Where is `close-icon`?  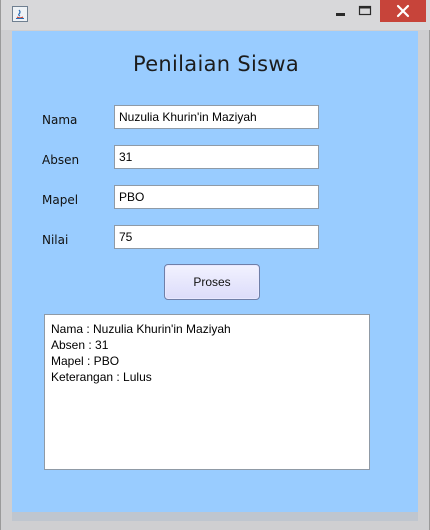
close-icon is located at coordinates (403, 11).